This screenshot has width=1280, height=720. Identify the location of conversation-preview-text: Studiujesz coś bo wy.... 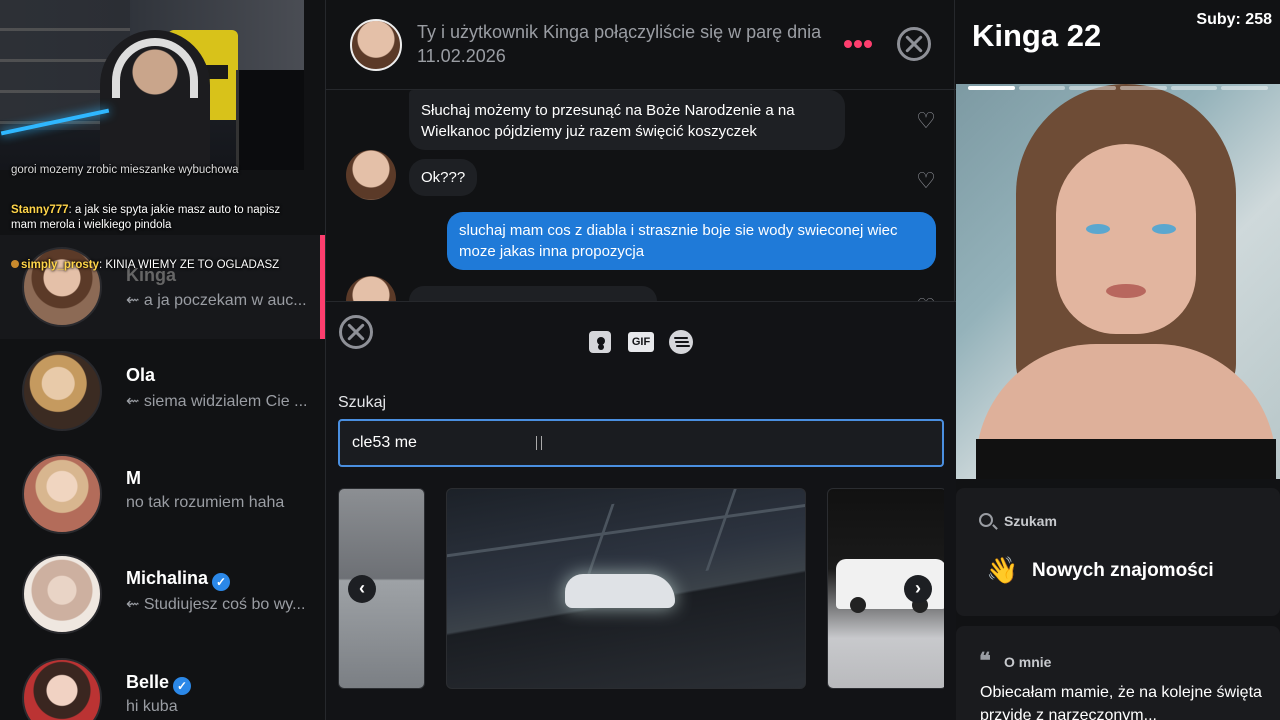
(224, 604).